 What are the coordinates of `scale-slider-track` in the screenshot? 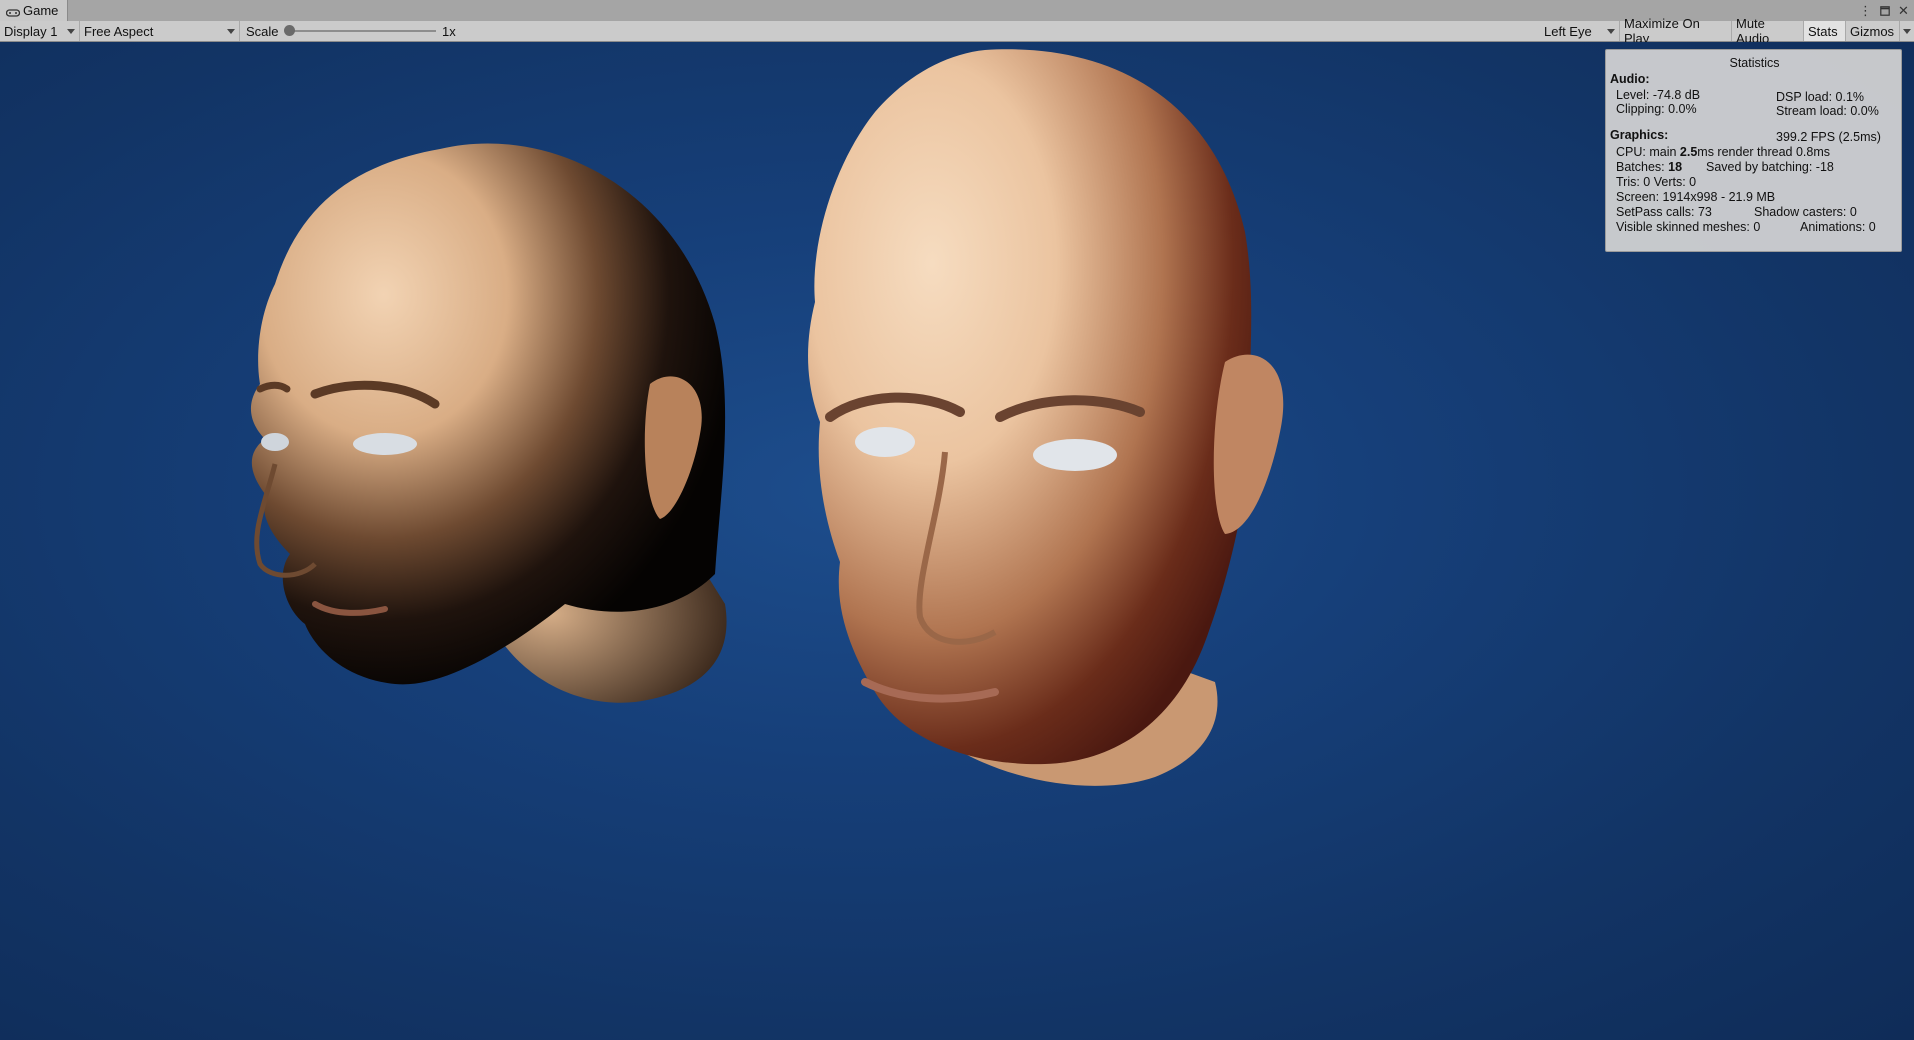 It's located at (363, 31).